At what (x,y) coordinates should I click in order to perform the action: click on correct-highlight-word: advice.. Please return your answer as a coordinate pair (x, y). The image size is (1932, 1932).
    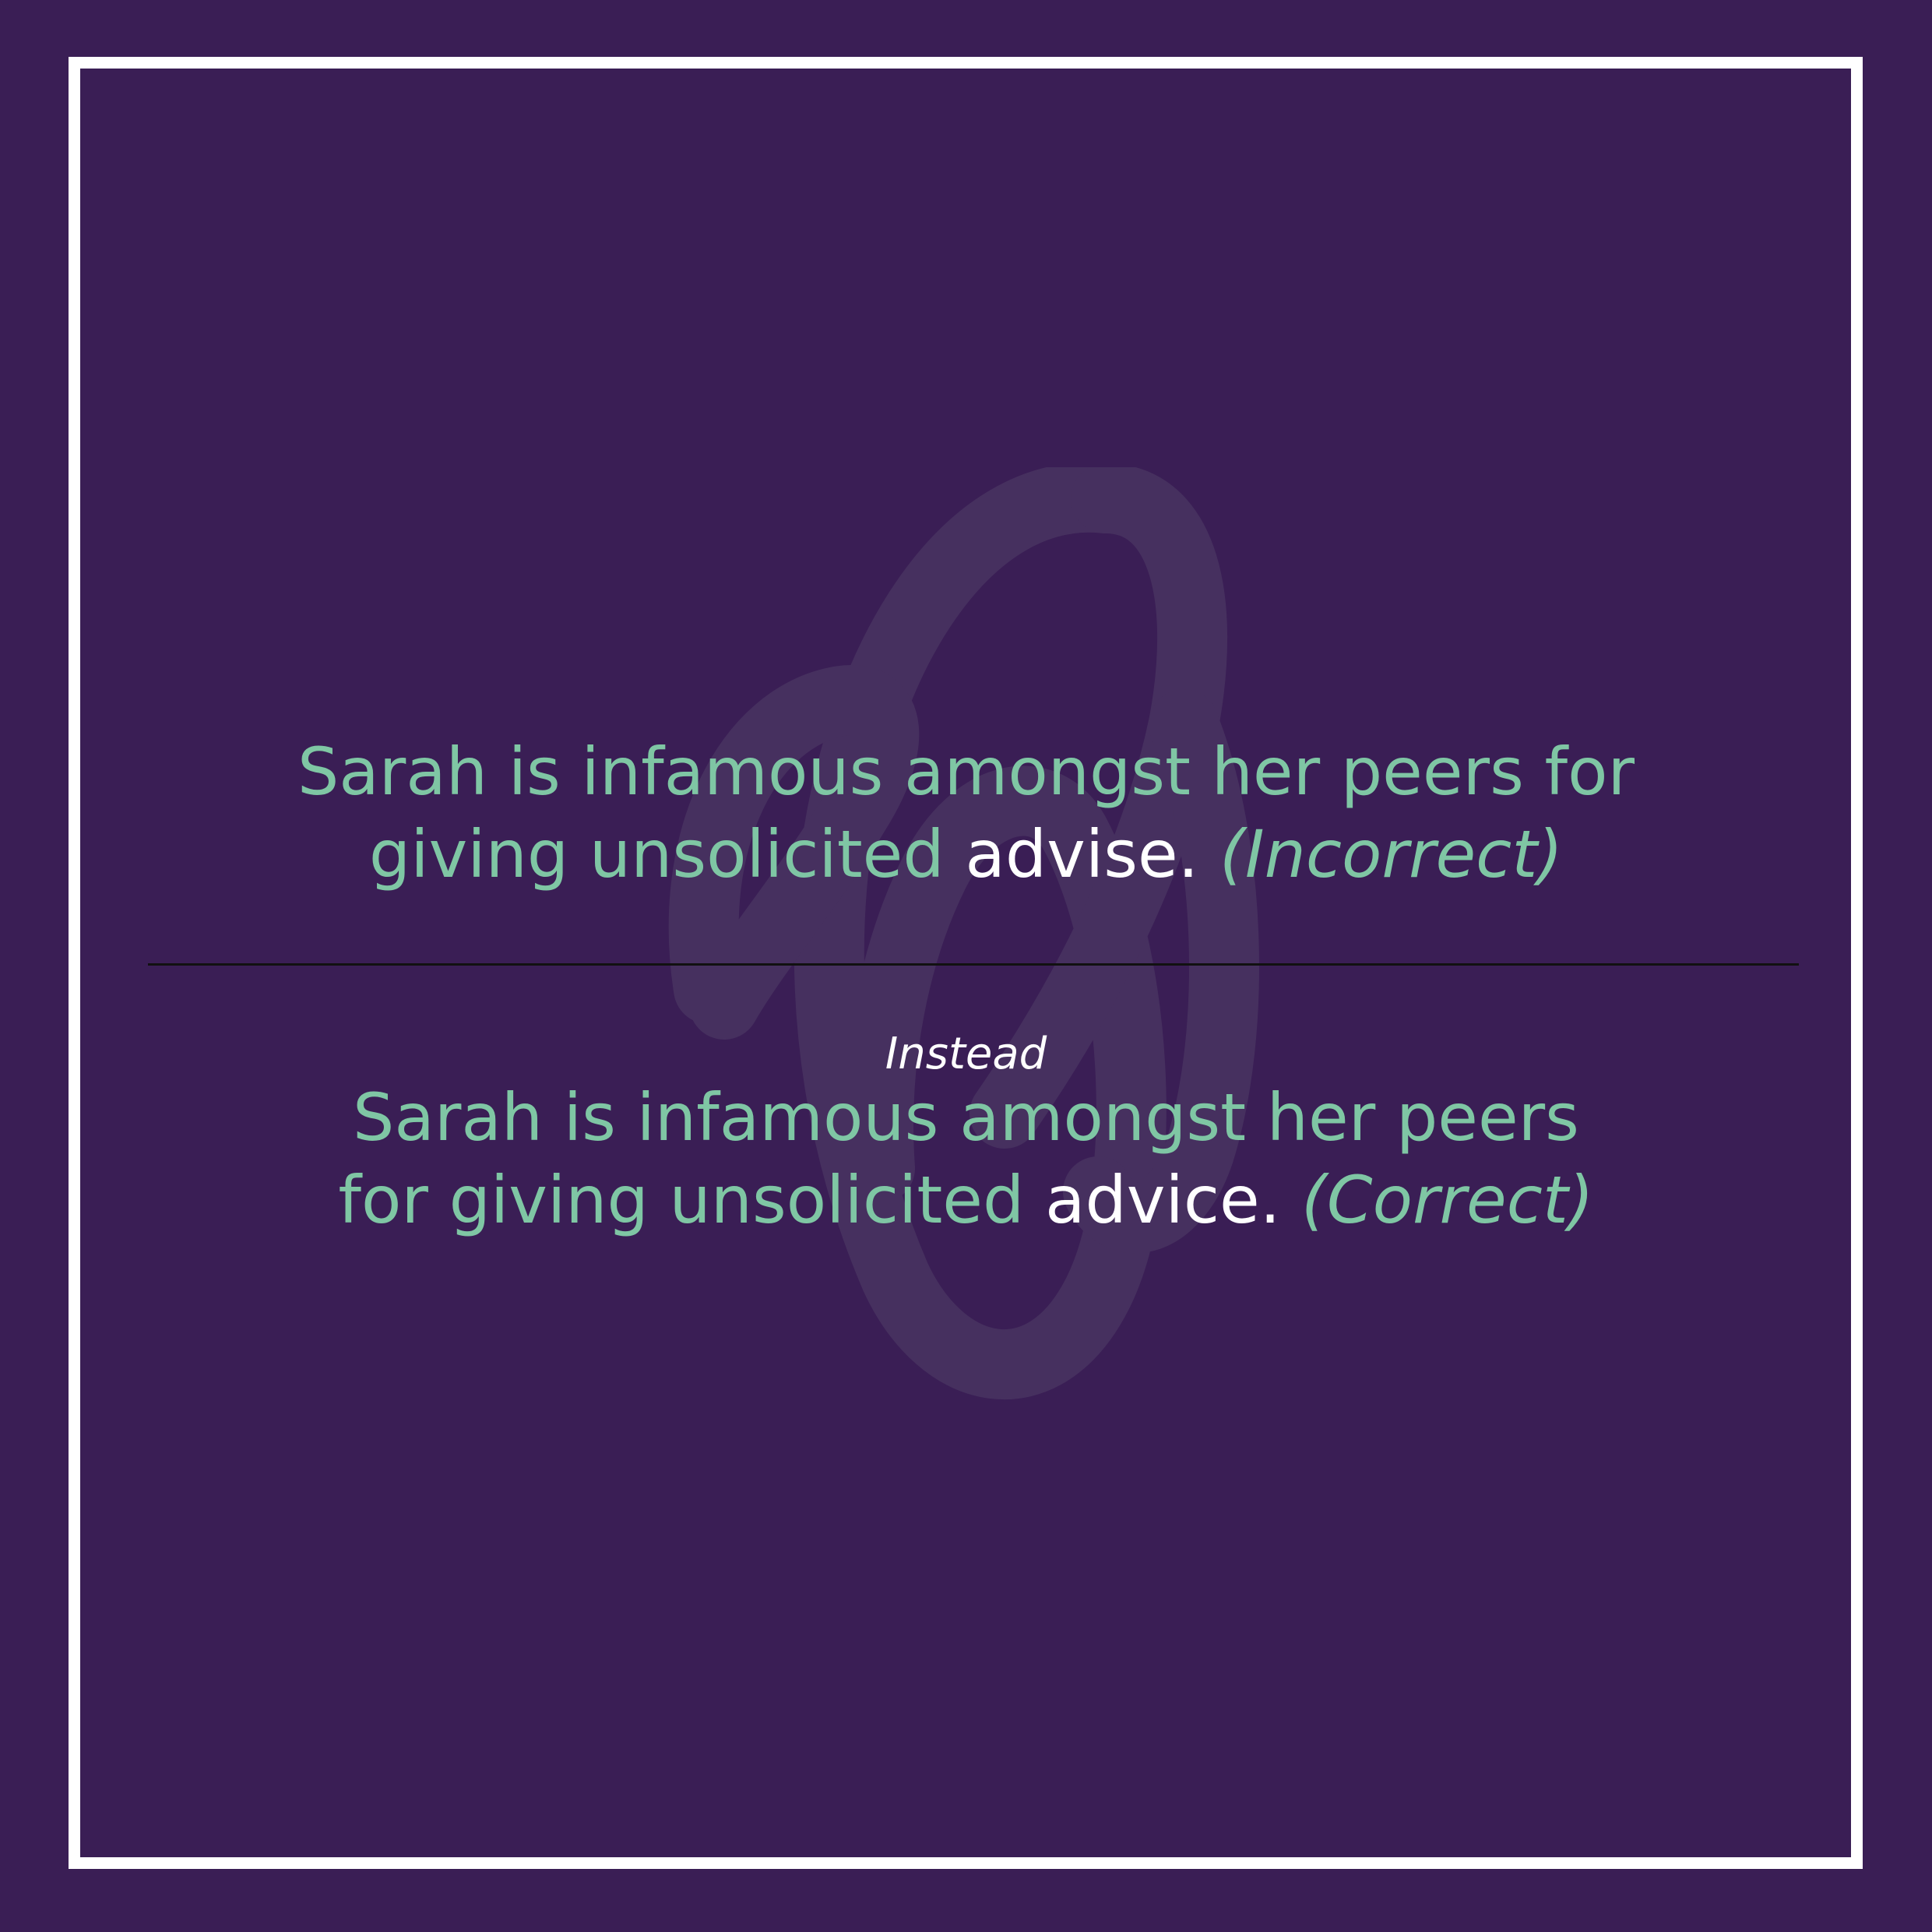
    Looking at the image, I should click on (1163, 1200).